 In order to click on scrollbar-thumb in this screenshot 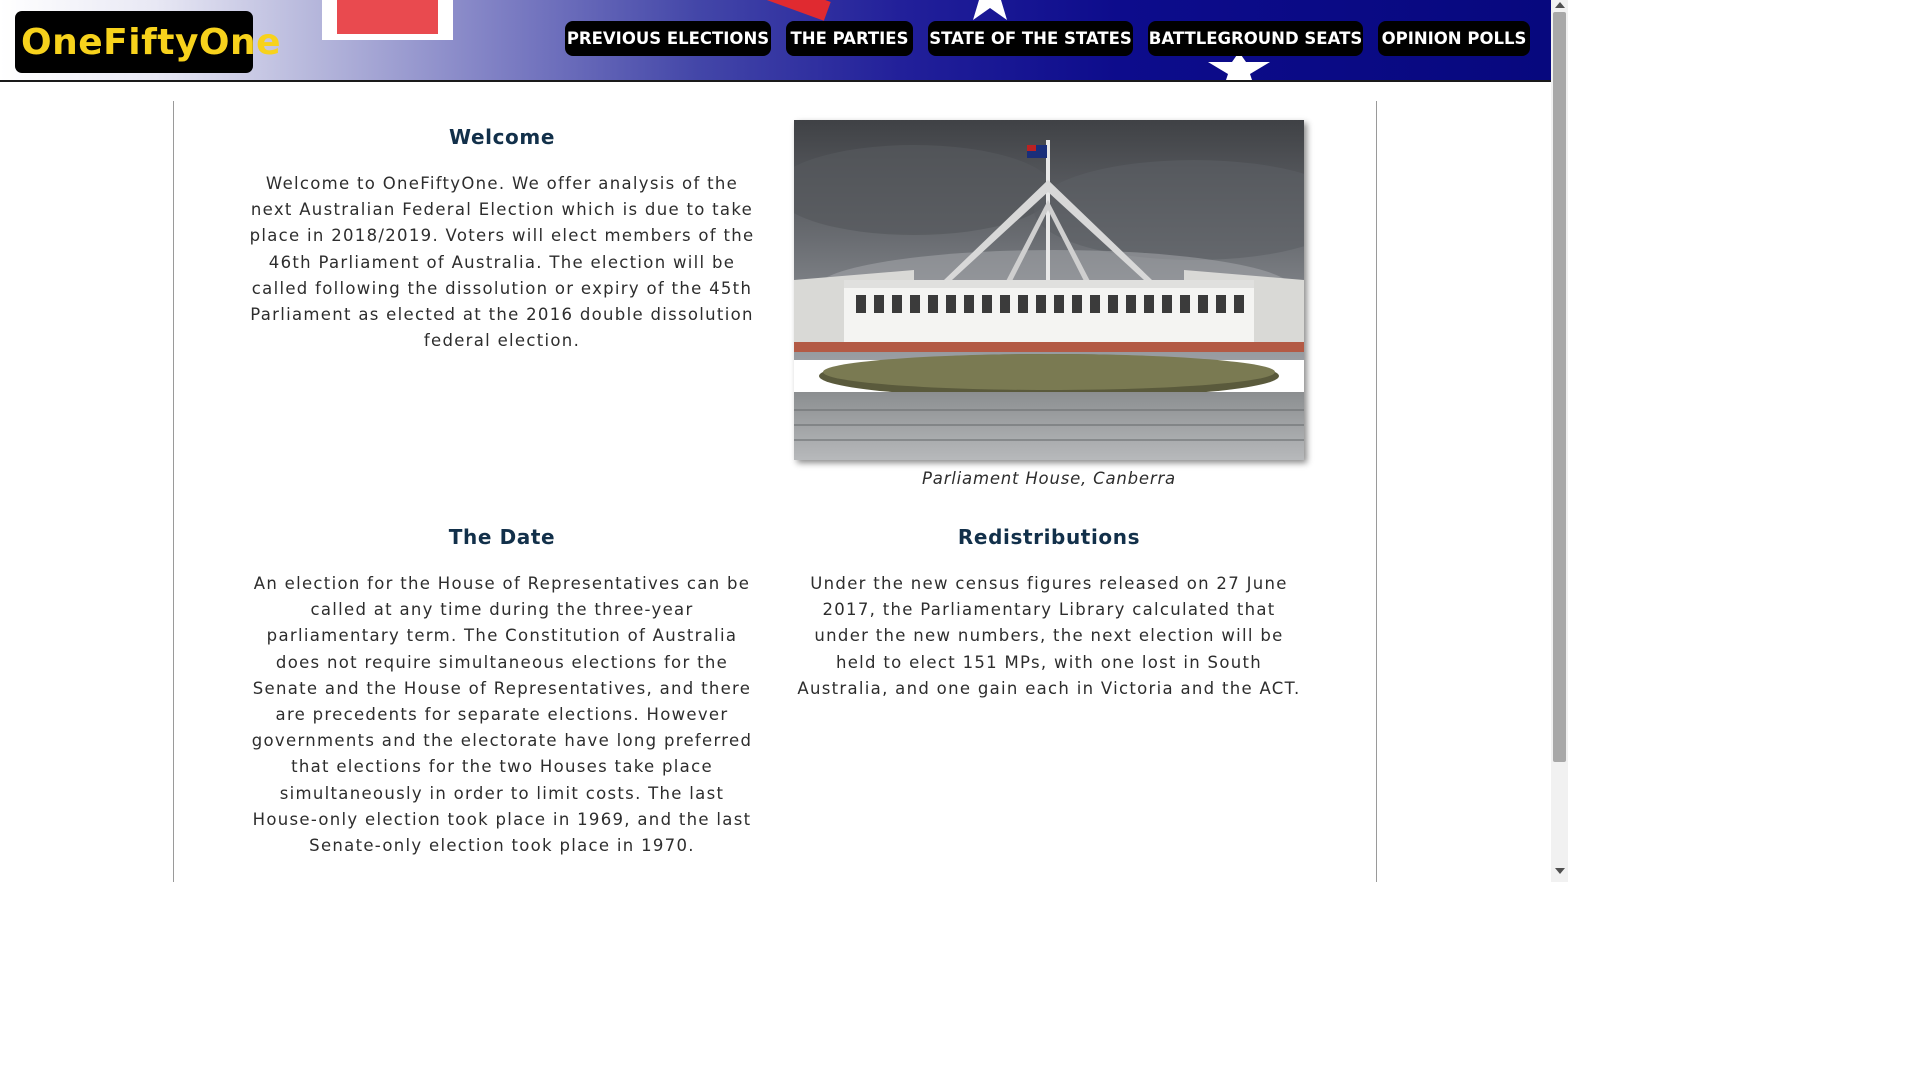, I will do `click(1559, 387)`.